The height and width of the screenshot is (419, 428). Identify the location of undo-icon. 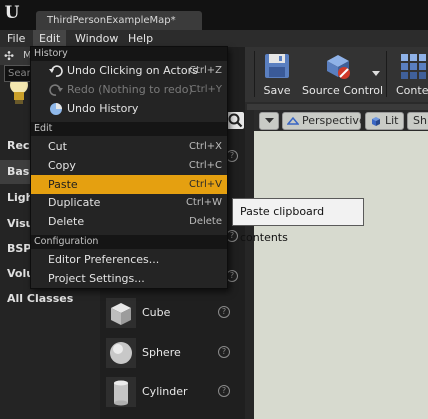
(56, 71).